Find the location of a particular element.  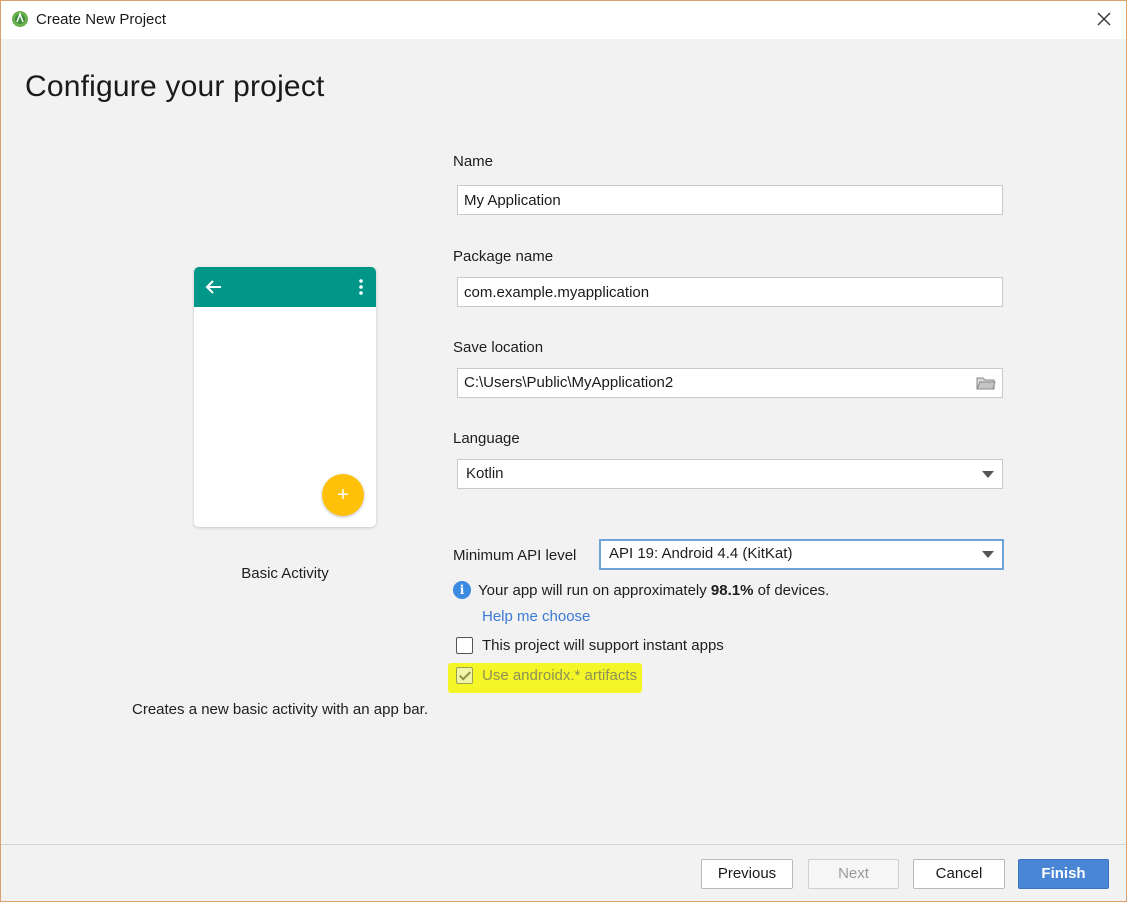

instant-apps-checkbox is located at coordinates (464, 645).